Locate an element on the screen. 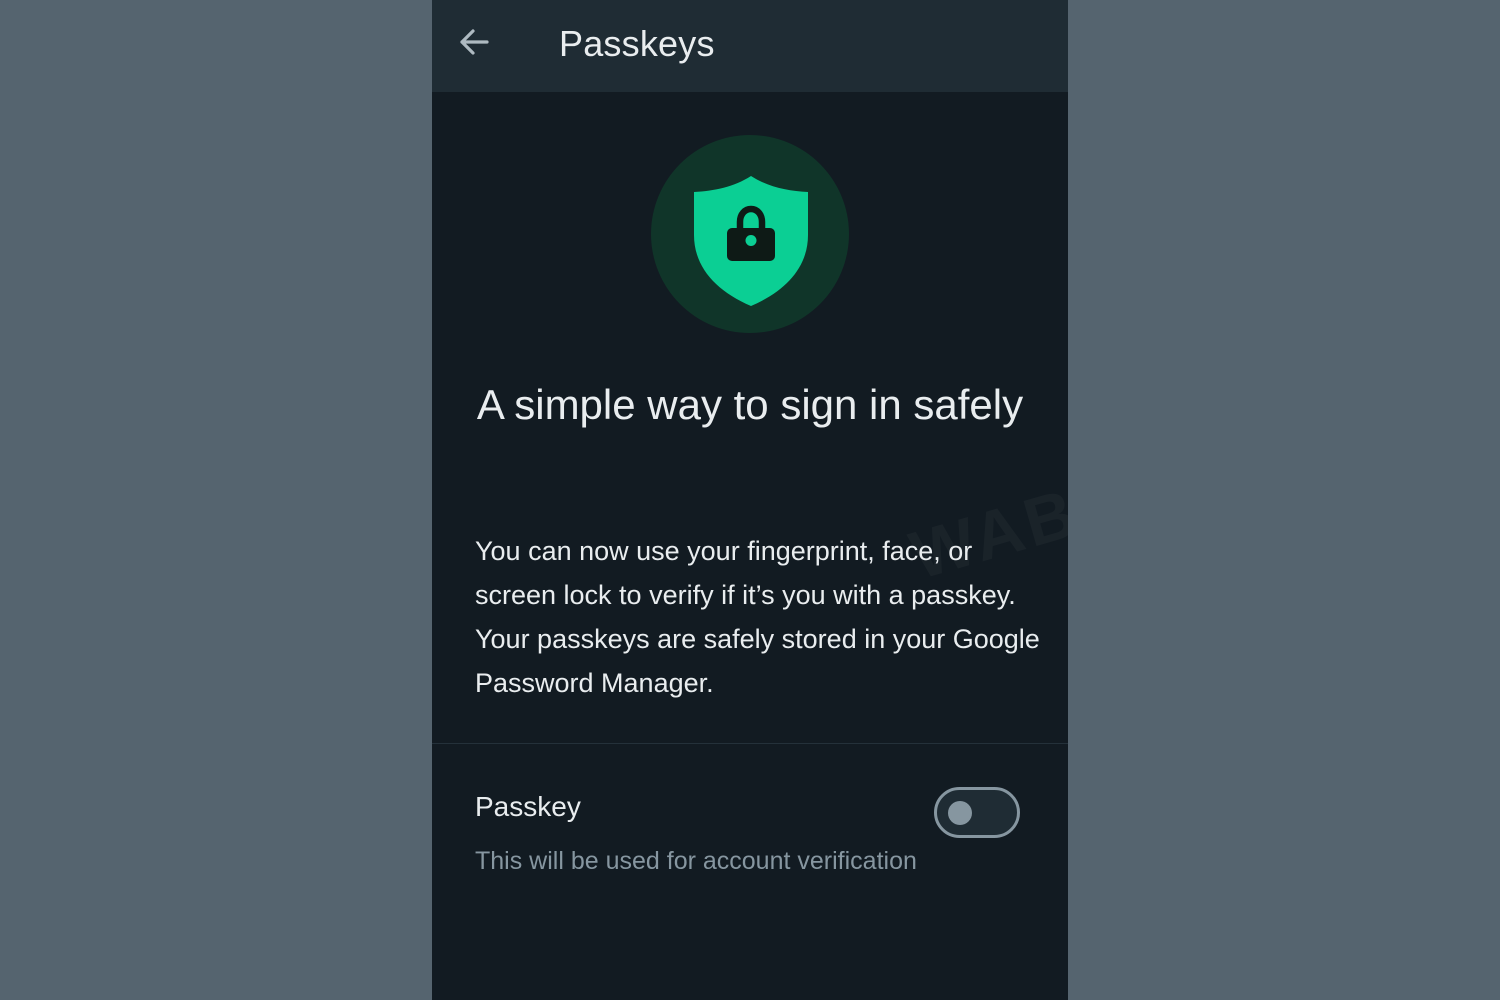 The image size is (1500, 1000). page-title: Passkeys is located at coordinates (637, 43).